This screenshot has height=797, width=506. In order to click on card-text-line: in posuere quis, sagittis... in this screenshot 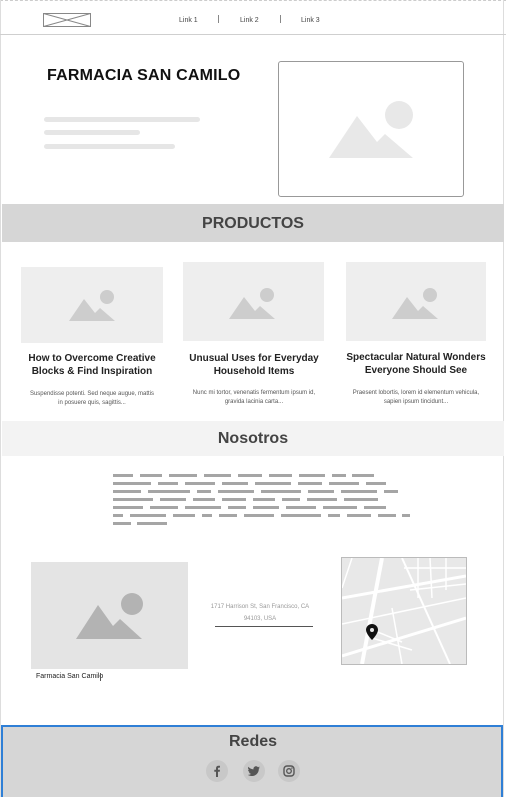, I will do `click(92, 403)`.